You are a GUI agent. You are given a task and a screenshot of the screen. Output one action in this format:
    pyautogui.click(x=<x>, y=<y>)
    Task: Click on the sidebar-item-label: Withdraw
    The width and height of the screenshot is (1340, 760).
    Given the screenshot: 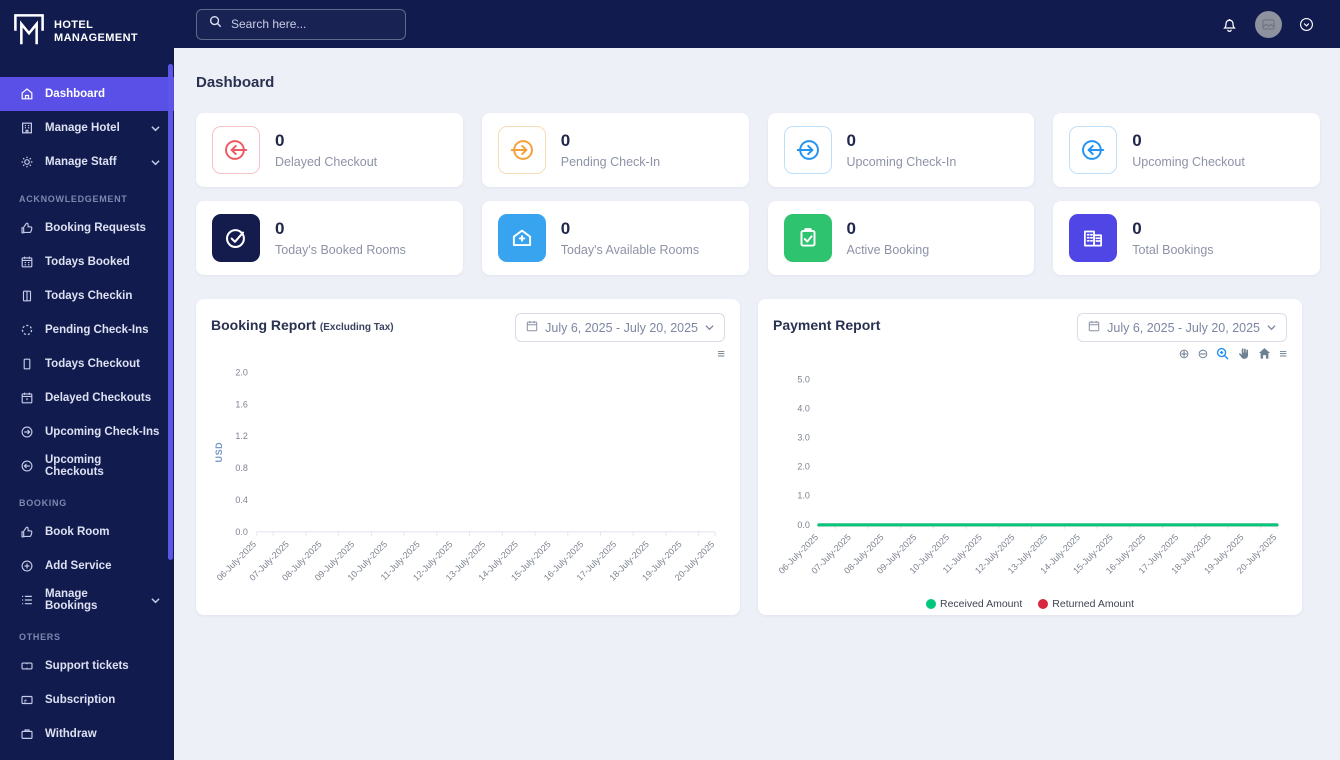 What is the action you would take?
    pyautogui.click(x=71, y=734)
    